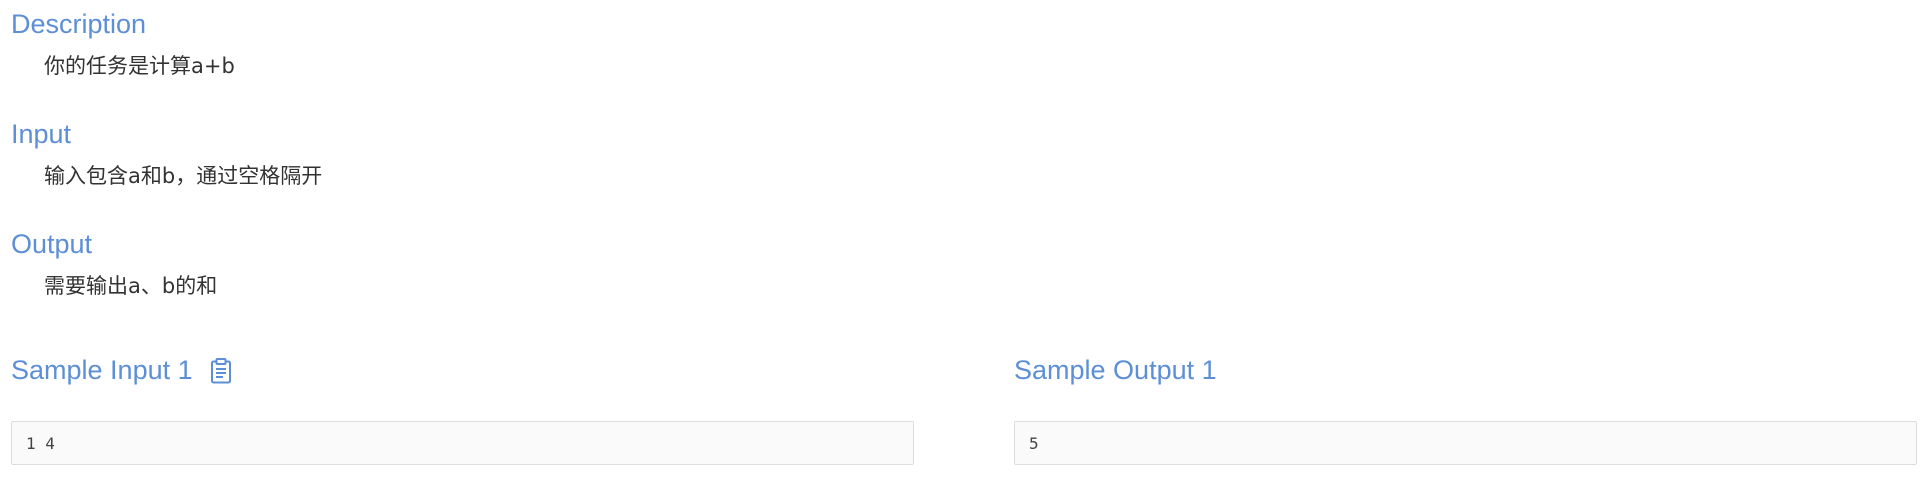 The height and width of the screenshot is (479, 1925). I want to click on input-heading: Input, so click(41, 134).